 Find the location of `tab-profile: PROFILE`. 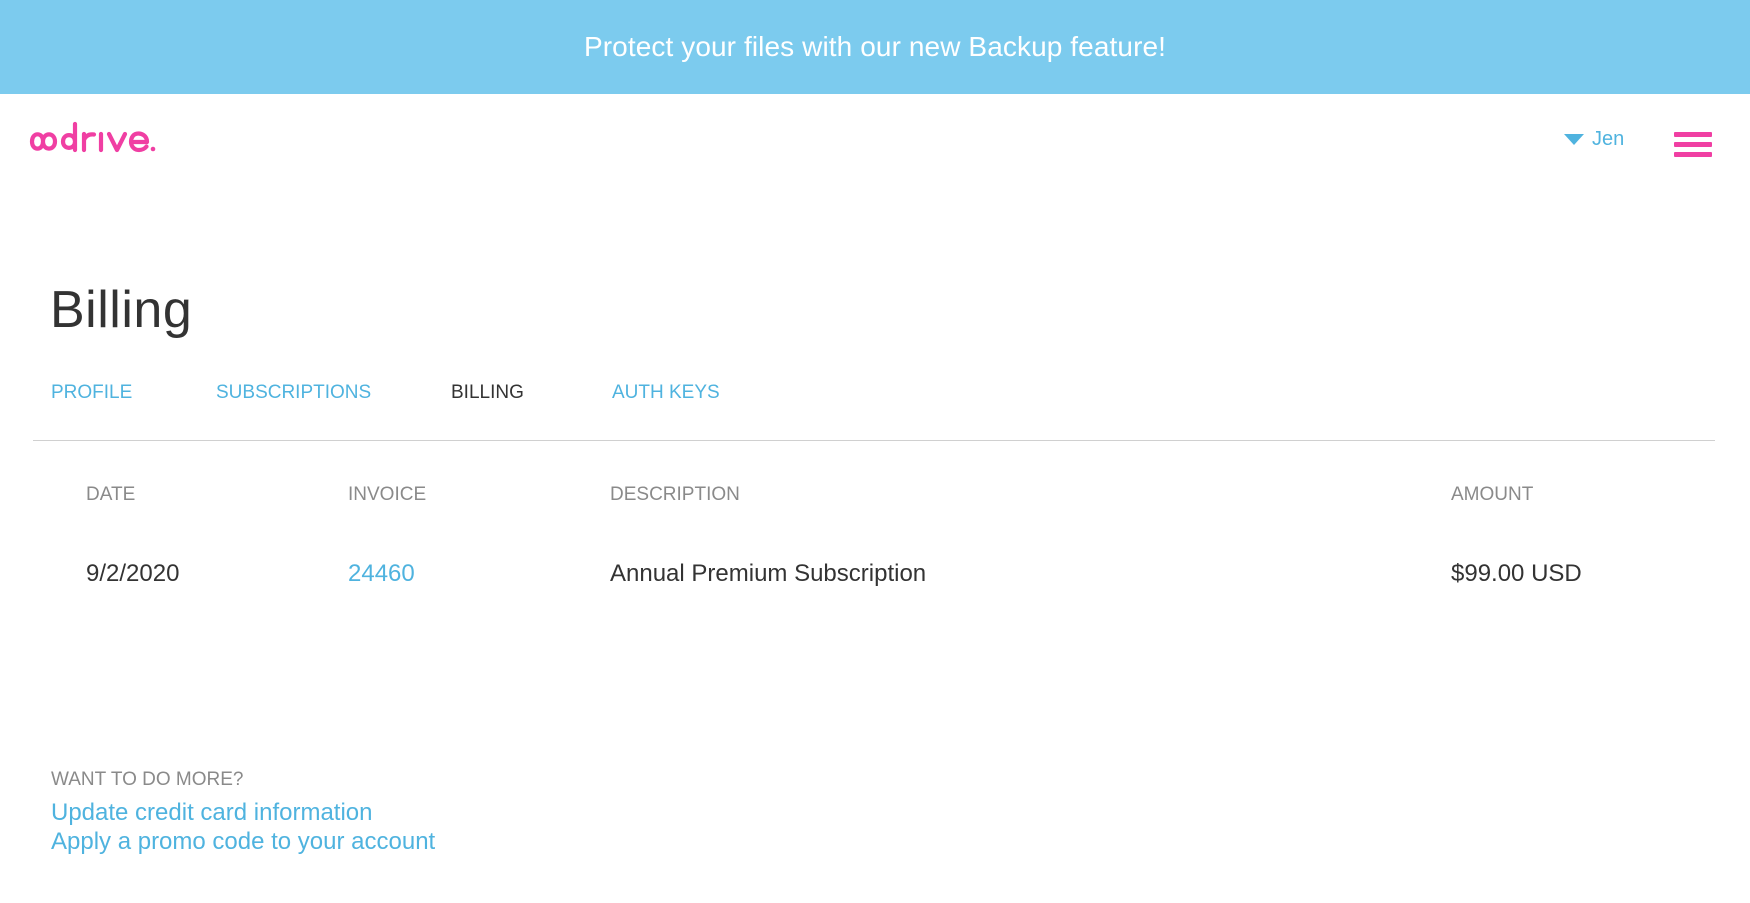

tab-profile: PROFILE is located at coordinates (91, 393).